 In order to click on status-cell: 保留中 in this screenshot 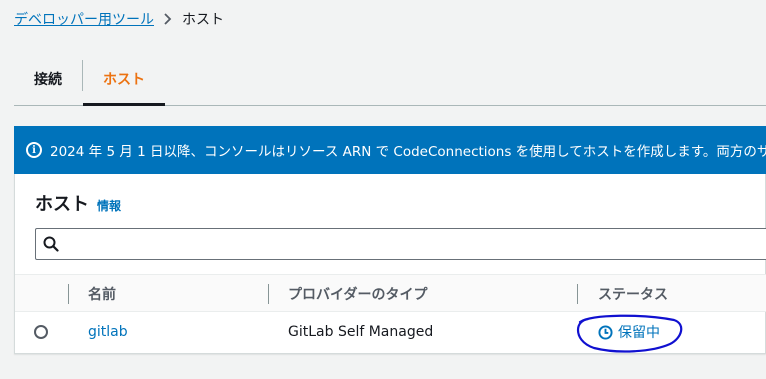, I will do `click(629, 332)`.